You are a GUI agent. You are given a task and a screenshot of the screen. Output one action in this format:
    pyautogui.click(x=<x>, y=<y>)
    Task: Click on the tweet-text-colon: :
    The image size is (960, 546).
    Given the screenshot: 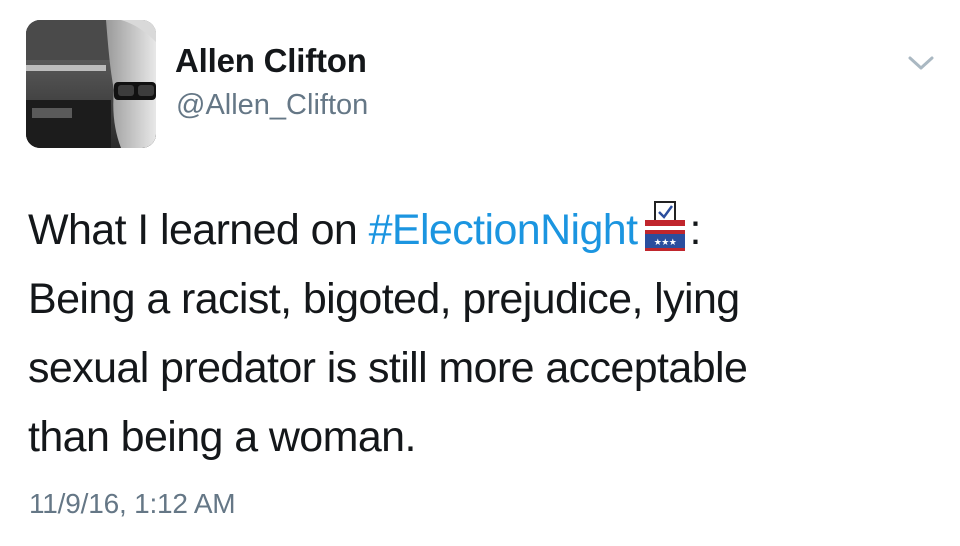 What is the action you would take?
    pyautogui.click(x=695, y=230)
    